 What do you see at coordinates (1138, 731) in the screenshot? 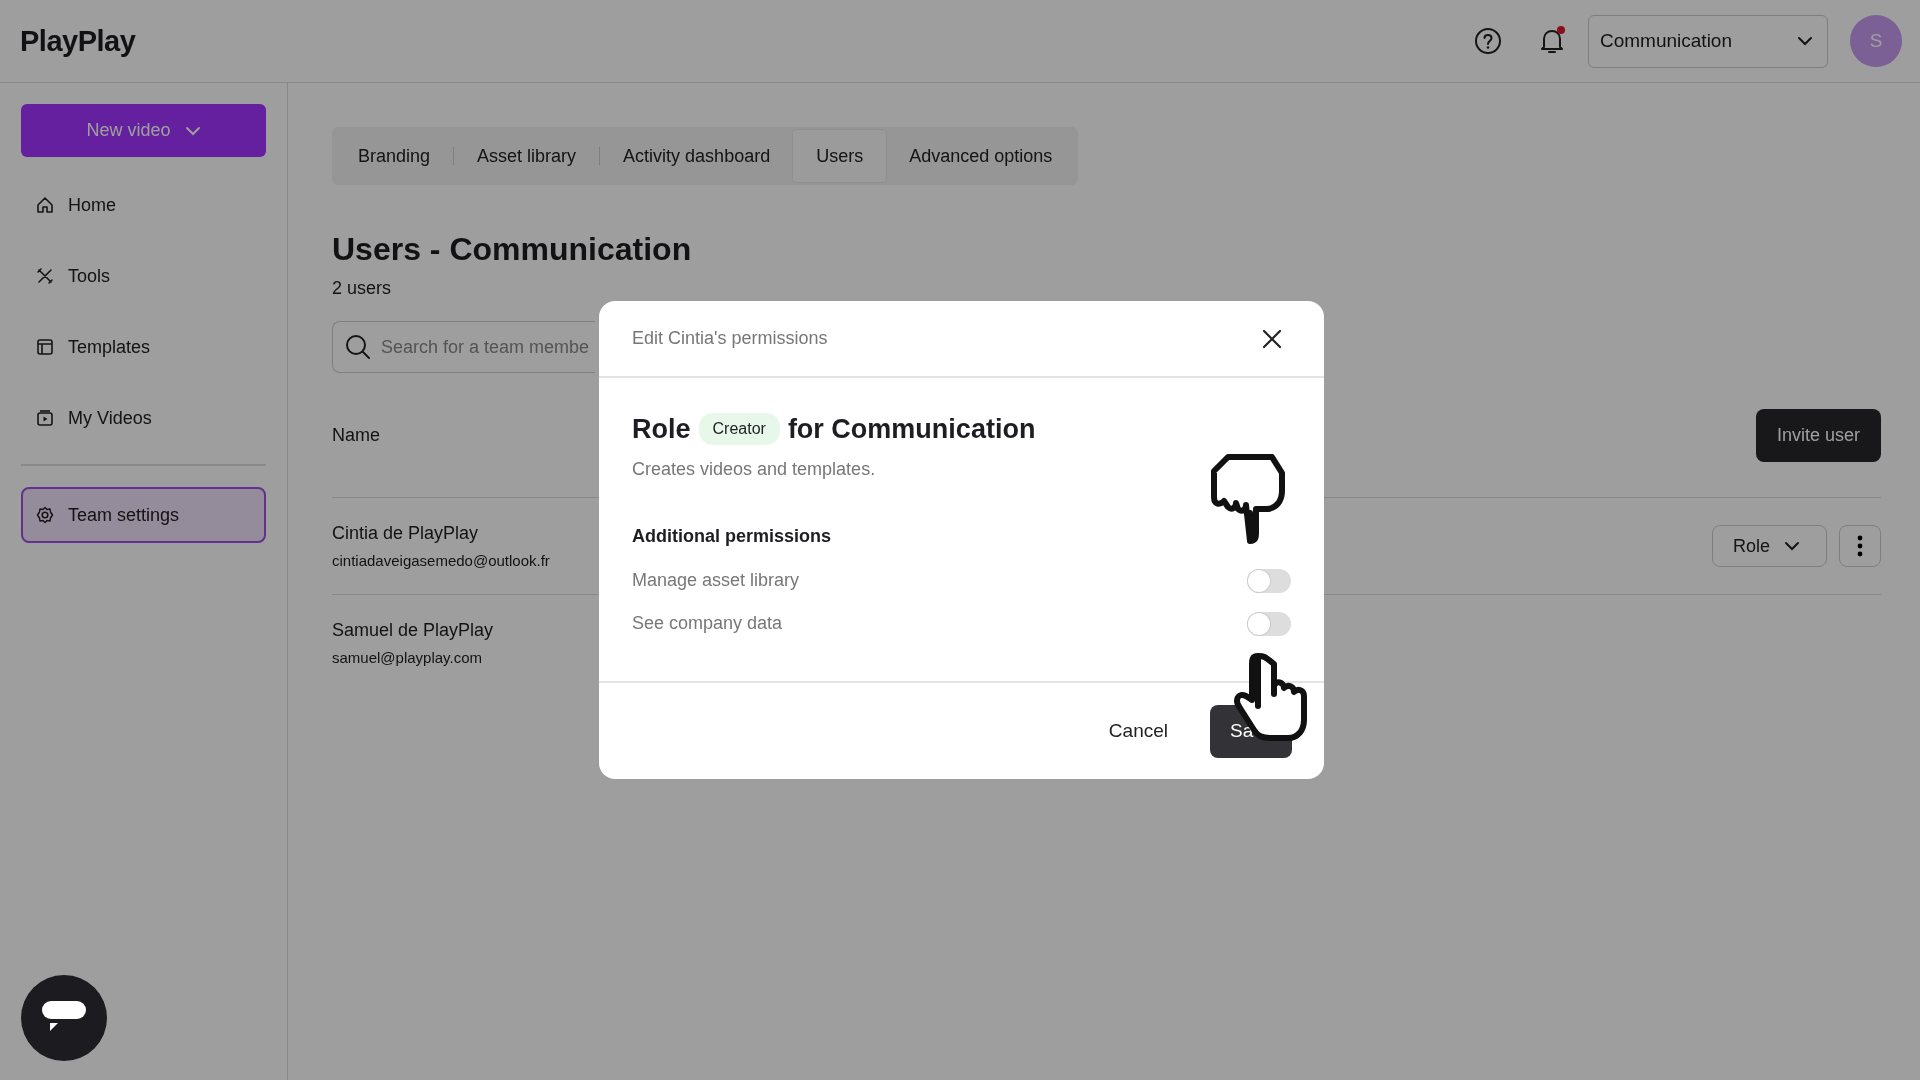
I see `cancel-button: Cancel` at bounding box center [1138, 731].